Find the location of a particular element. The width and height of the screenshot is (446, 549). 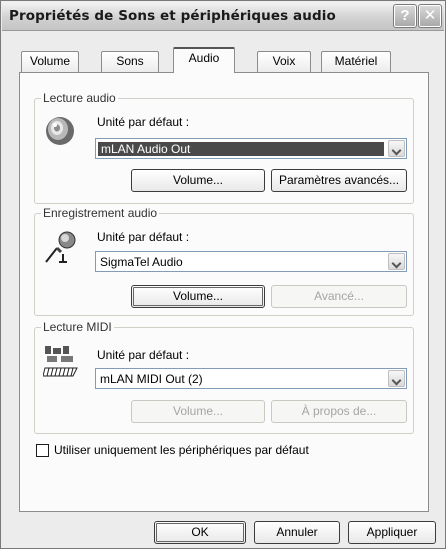

recording-device-select: SigmaTel Audio is located at coordinates (251, 261).